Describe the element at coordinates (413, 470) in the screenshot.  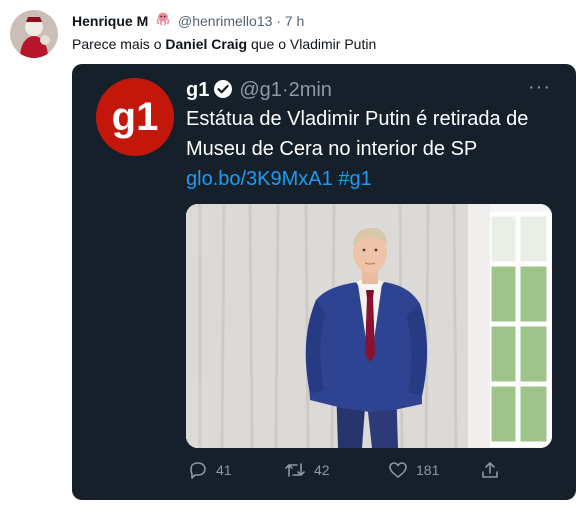
I see `like-action: 181` at that location.